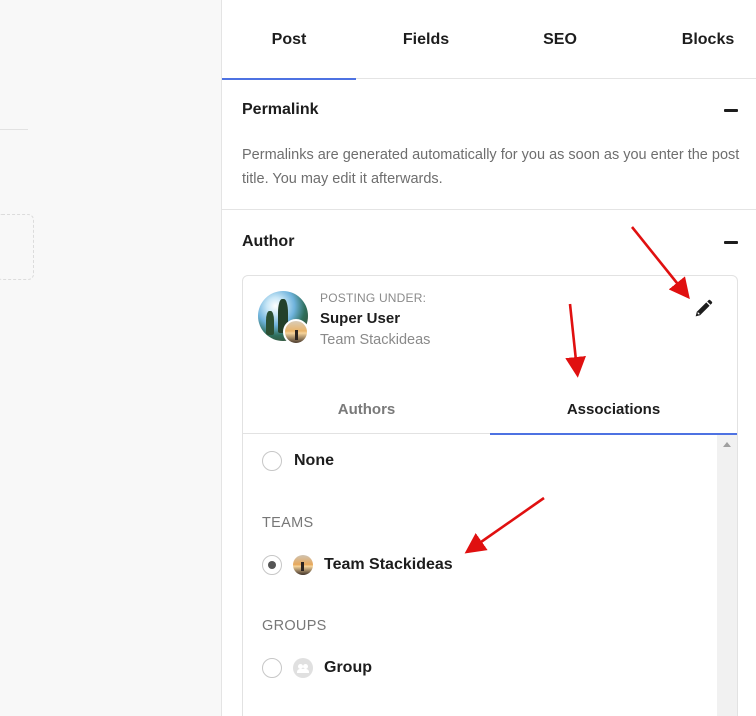  Describe the element at coordinates (289, 40) in the screenshot. I see `tab-post: Post` at that location.